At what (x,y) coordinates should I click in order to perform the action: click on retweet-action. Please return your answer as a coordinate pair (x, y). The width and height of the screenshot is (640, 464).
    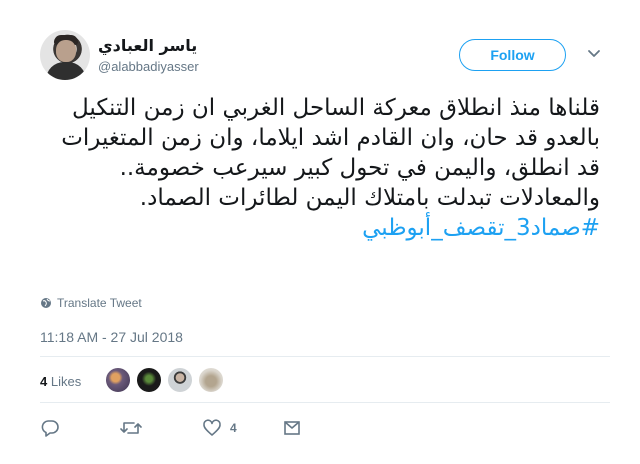
    Looking at the image, I should click on (135, 428).